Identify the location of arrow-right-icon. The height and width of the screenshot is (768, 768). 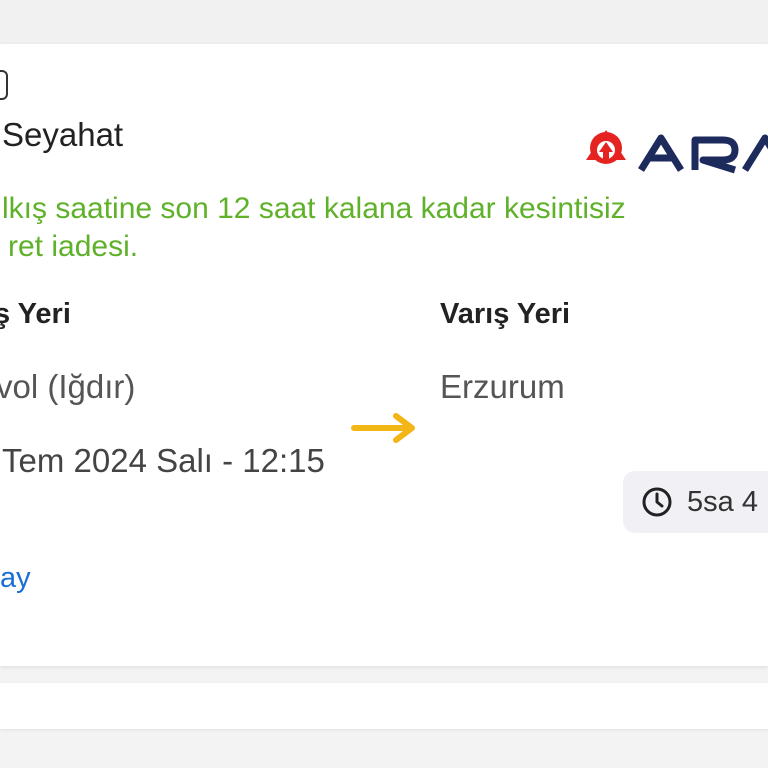
(383, 428).